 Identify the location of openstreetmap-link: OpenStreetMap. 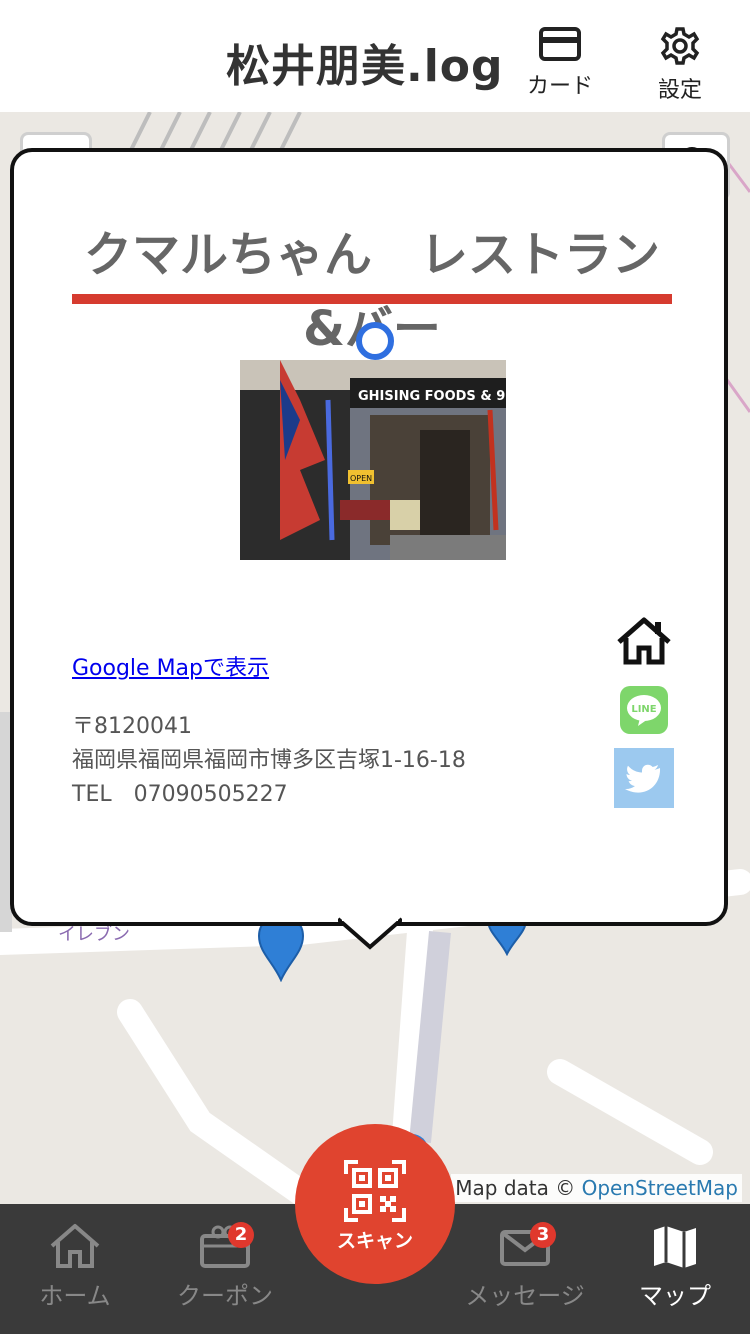
(660, 1188).